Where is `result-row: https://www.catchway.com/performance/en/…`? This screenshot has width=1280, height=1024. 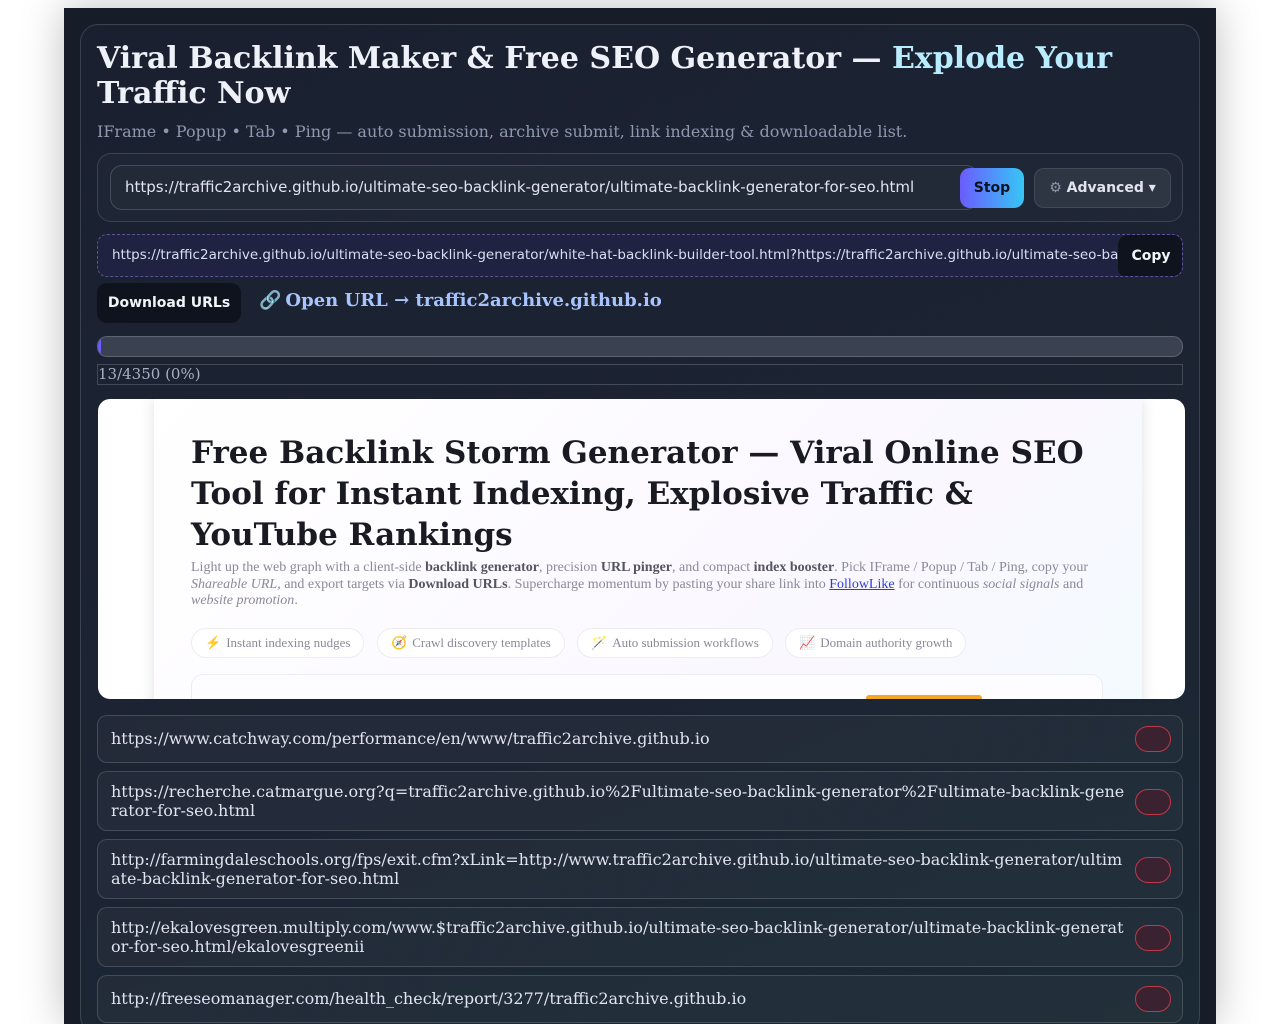 result-row: https://www.catchway.com/performance/en/… is located at coordinates (640, 739).